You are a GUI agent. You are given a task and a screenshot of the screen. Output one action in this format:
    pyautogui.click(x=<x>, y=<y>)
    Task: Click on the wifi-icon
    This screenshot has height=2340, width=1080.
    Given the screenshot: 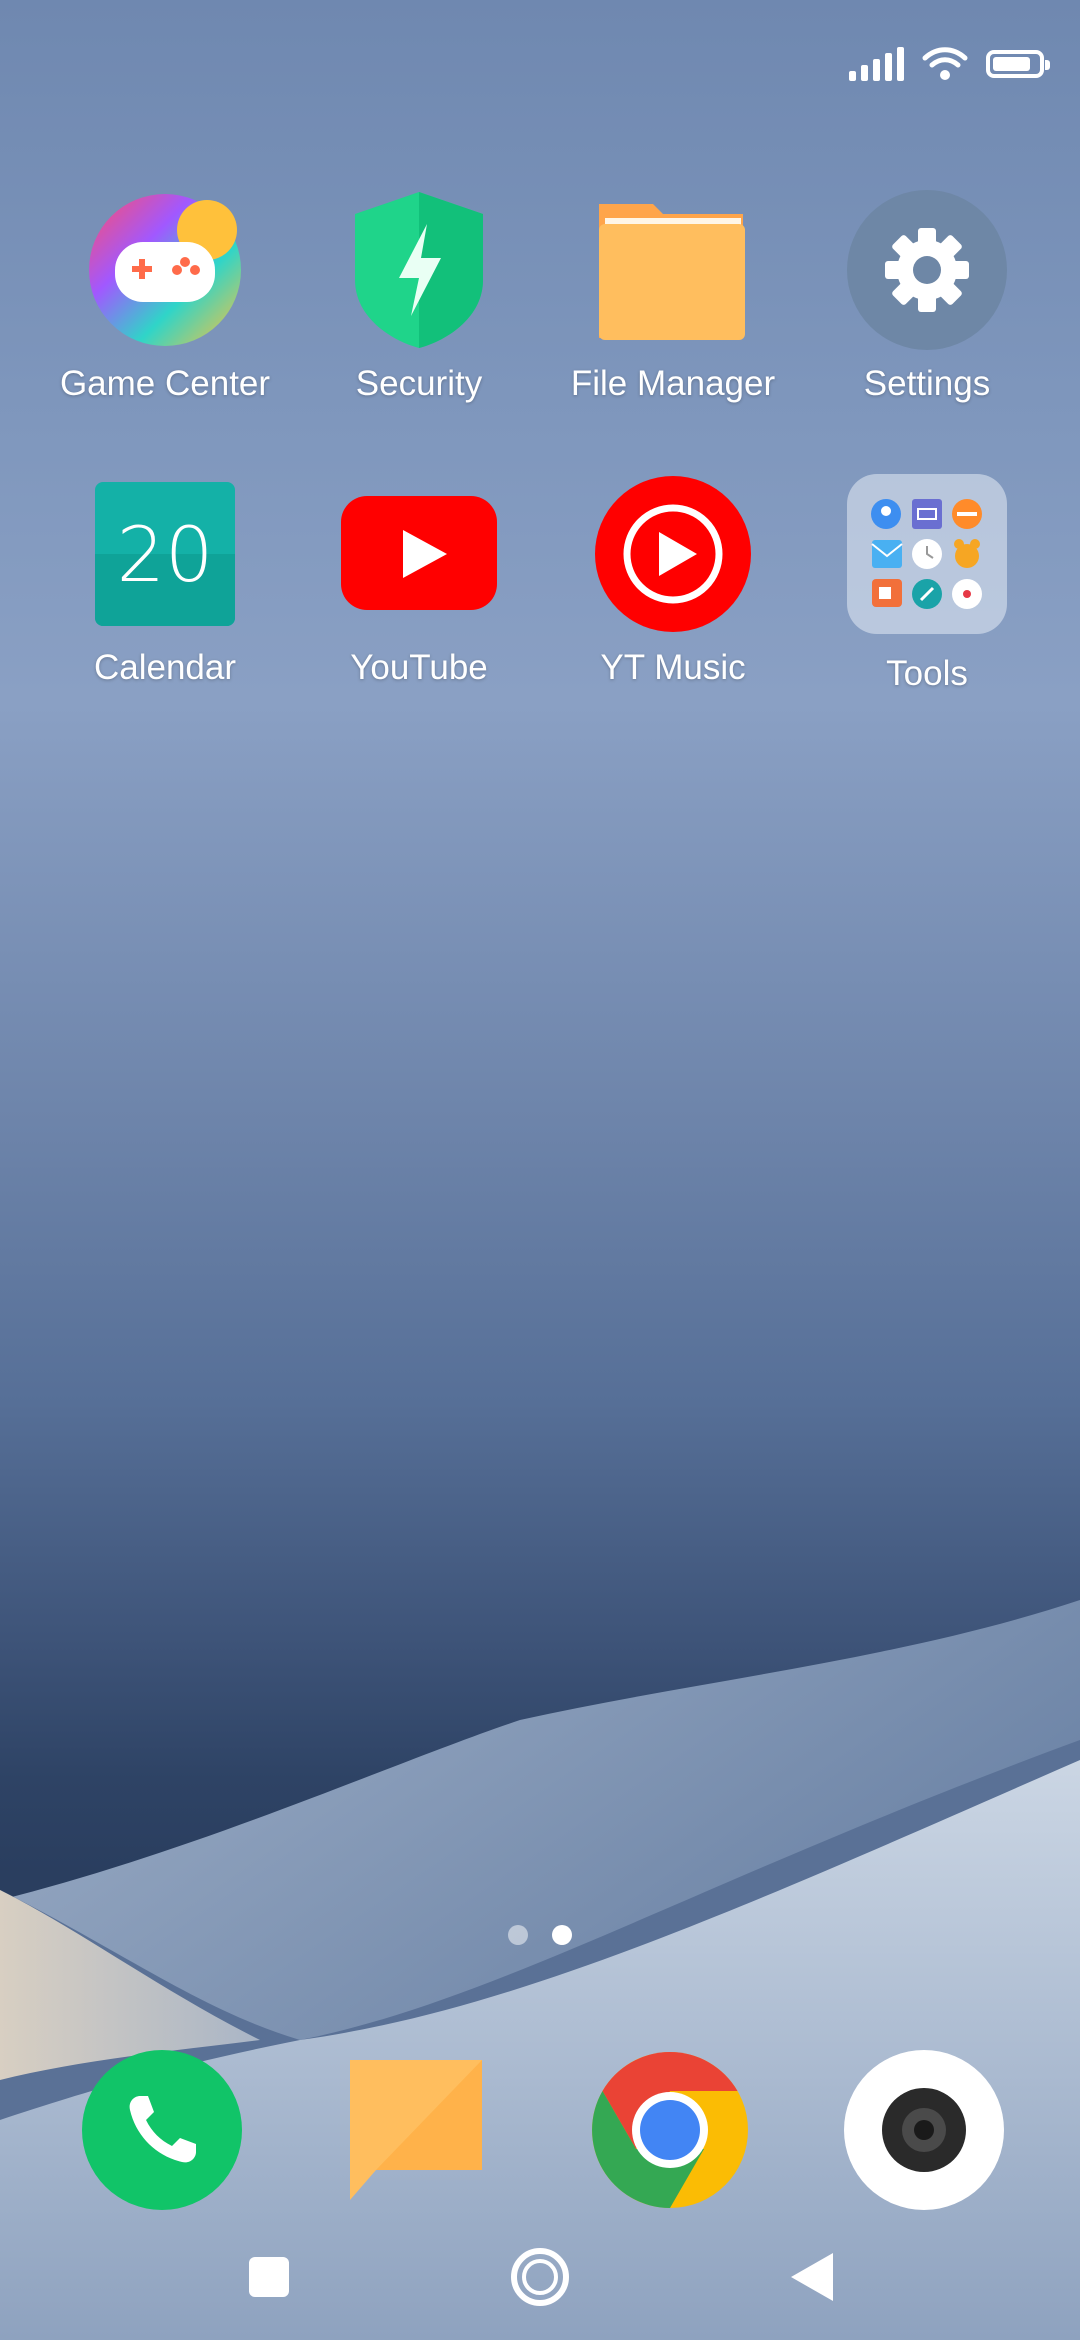 What is the action you would take?
    pyautogui.click(x=945, y=63)
    